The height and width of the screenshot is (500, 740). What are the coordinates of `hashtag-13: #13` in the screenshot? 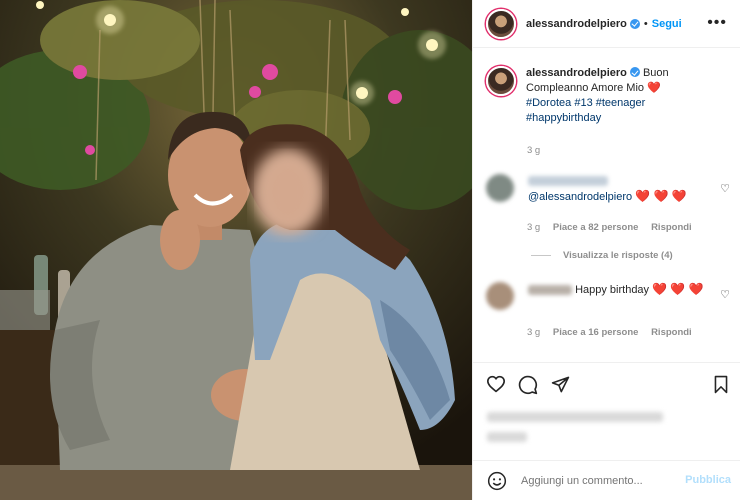 It's located at (583, 103).